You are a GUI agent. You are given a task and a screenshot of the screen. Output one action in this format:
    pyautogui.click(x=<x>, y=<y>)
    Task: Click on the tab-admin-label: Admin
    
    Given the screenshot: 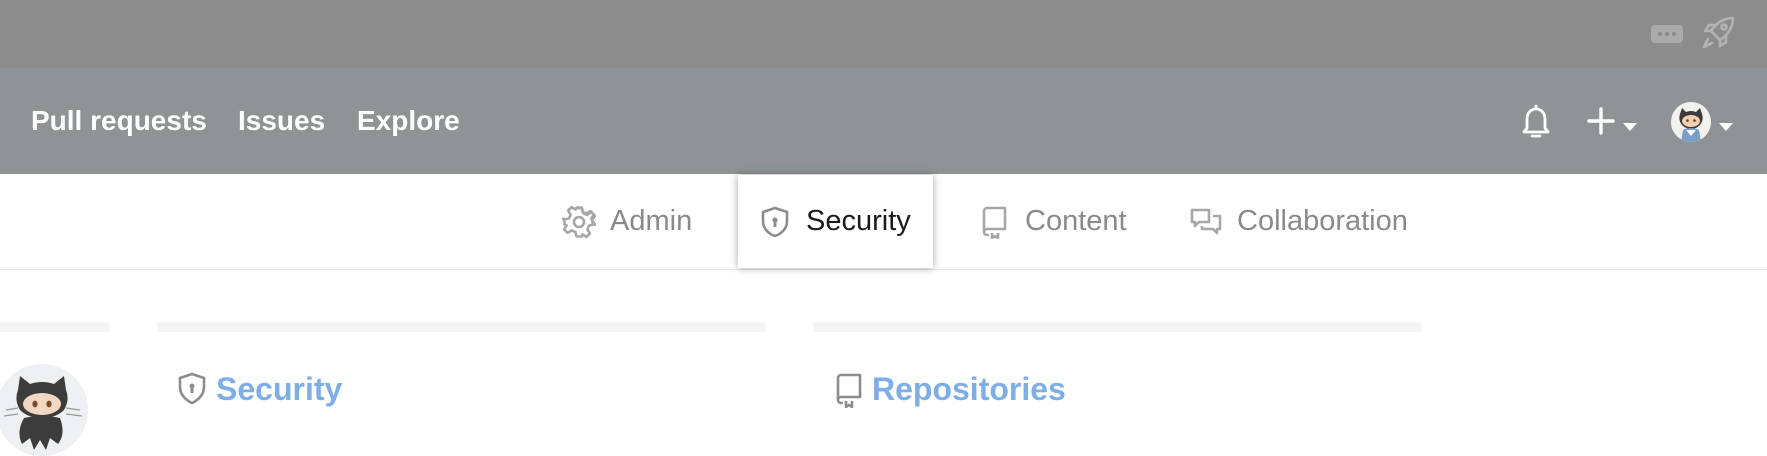 What is the action you would take?
    pyautogui.click(x=651, y=221)
    